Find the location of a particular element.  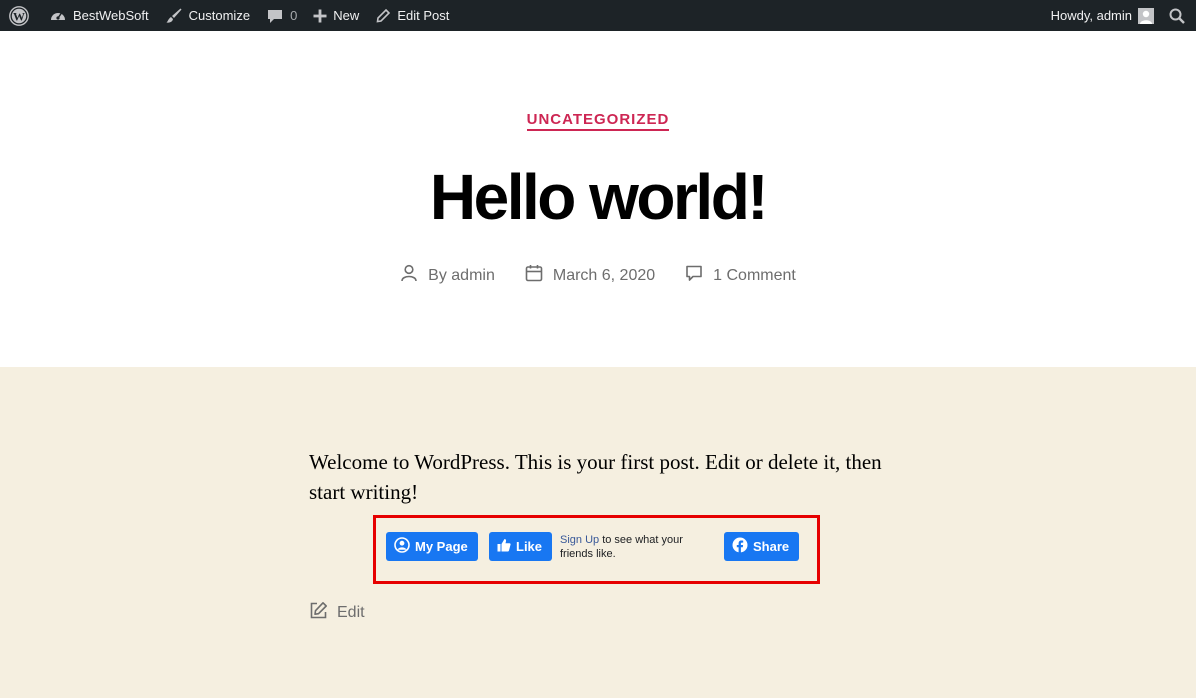

wordpress-icon: W is located at coordinates (19, 15).